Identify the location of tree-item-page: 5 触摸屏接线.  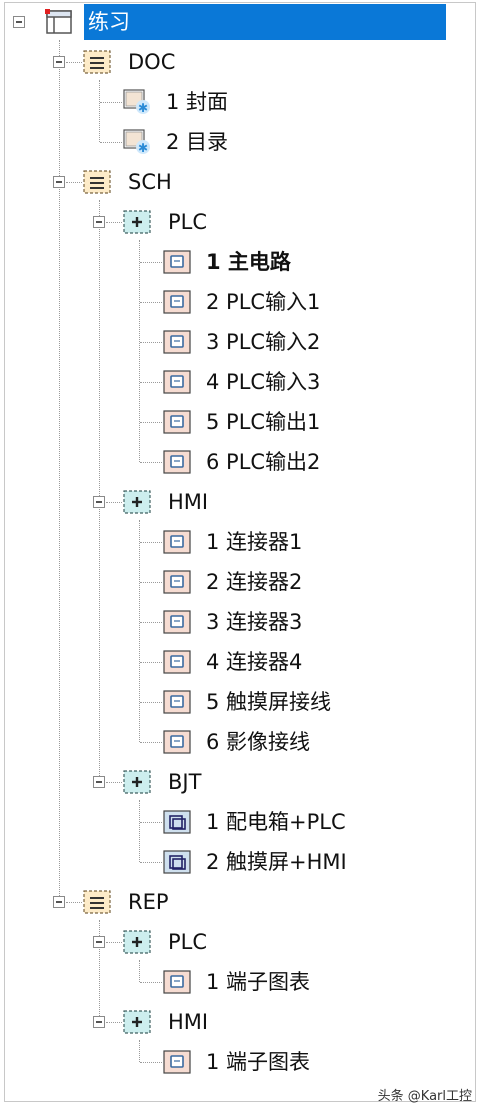
(246, 702).